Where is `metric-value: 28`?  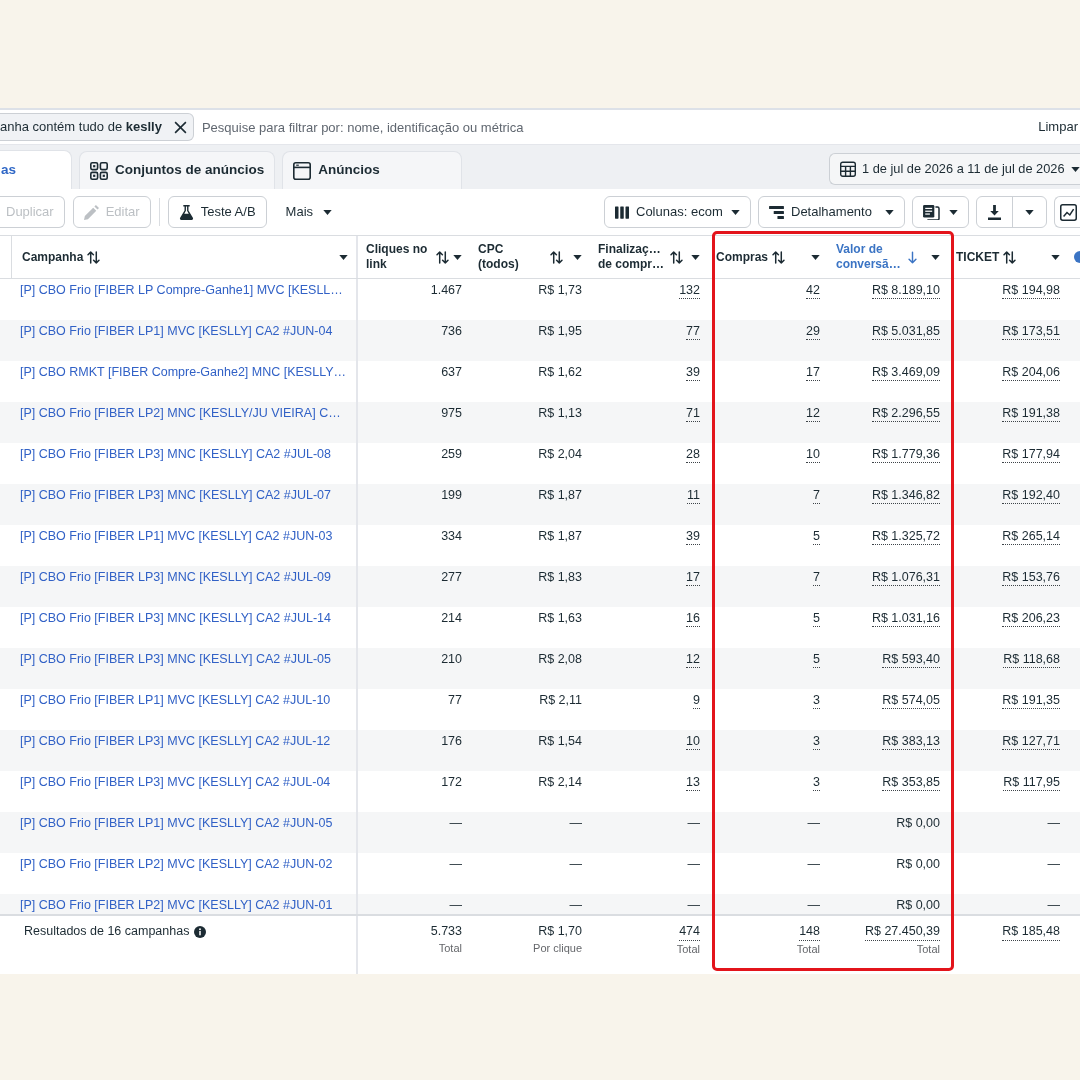 metric-value: 28 is located at coordinates (693, 455).